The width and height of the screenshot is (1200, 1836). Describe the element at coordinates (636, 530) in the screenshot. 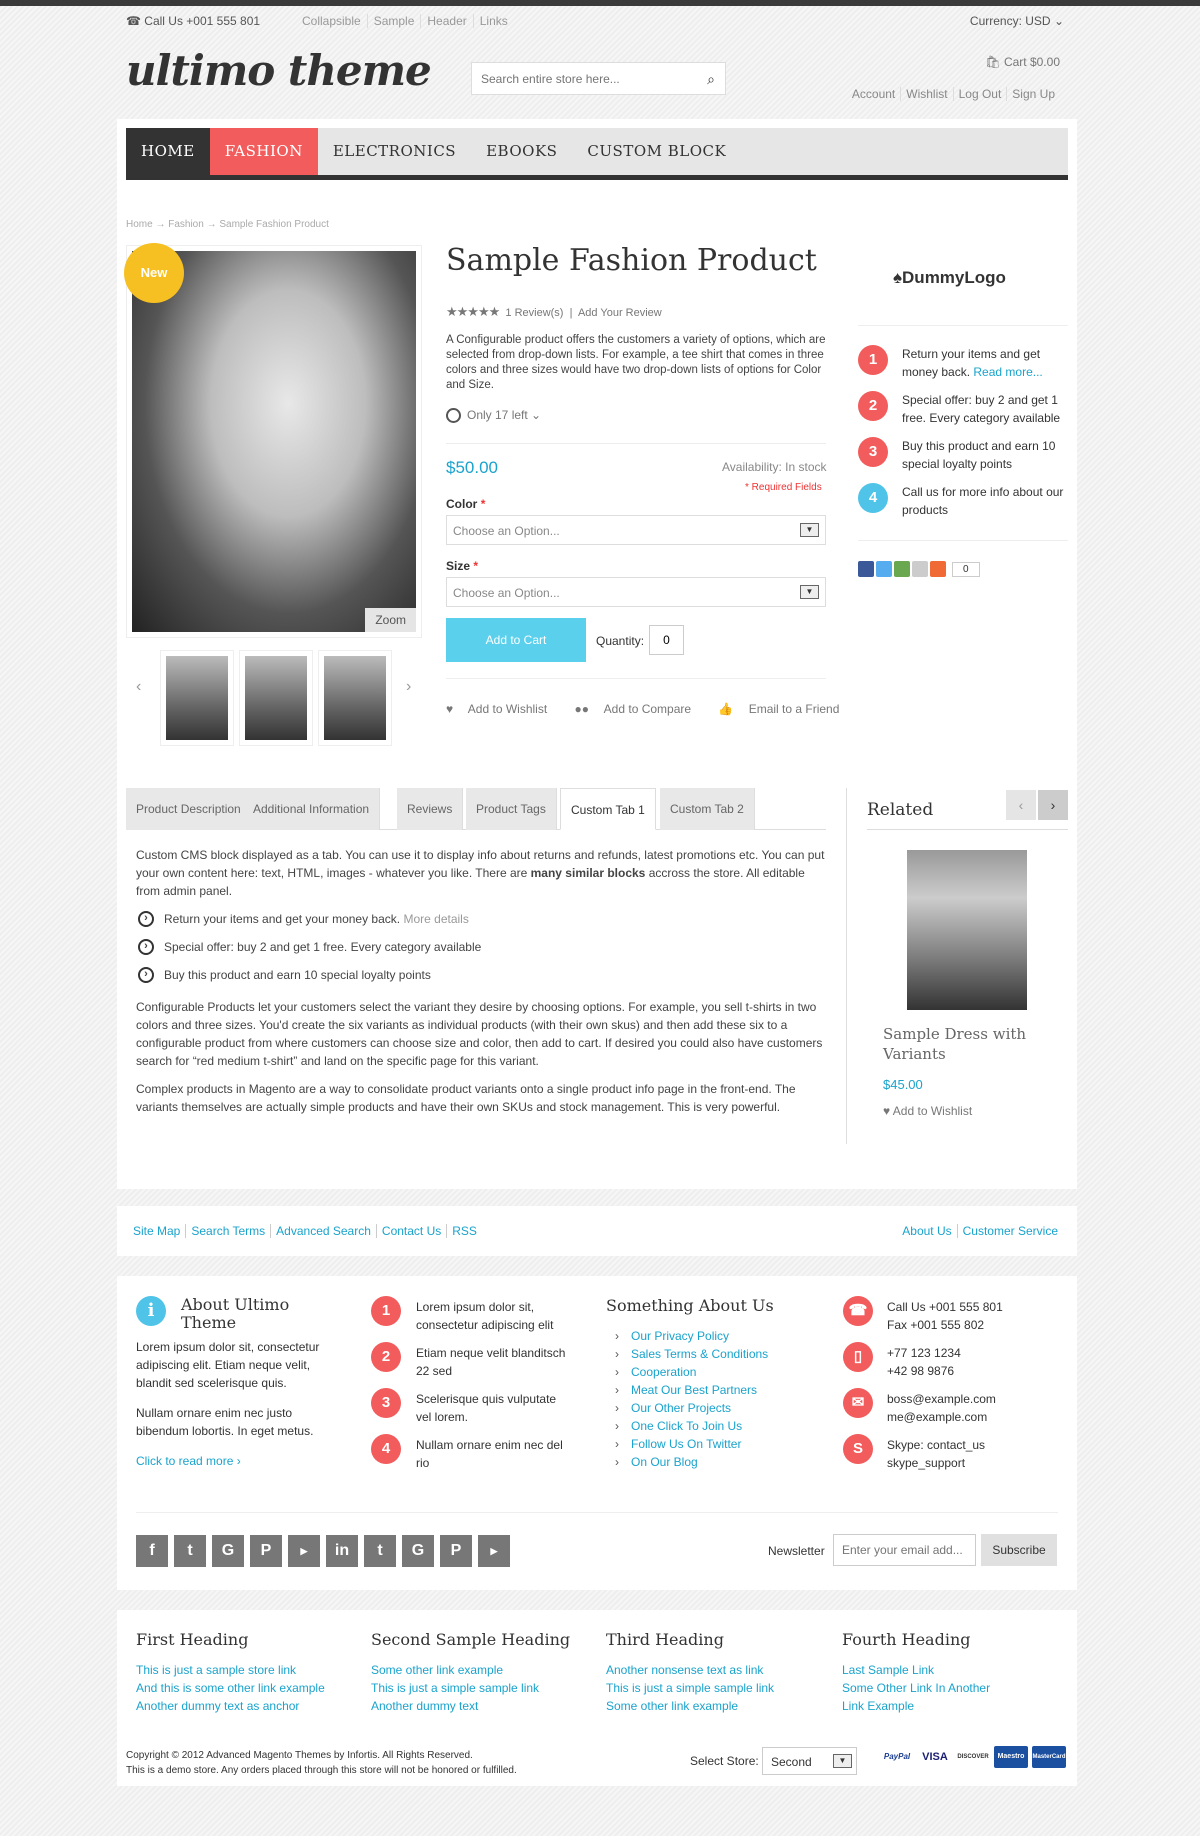

I see `color-select: Choose an Option... ▼` at that location.